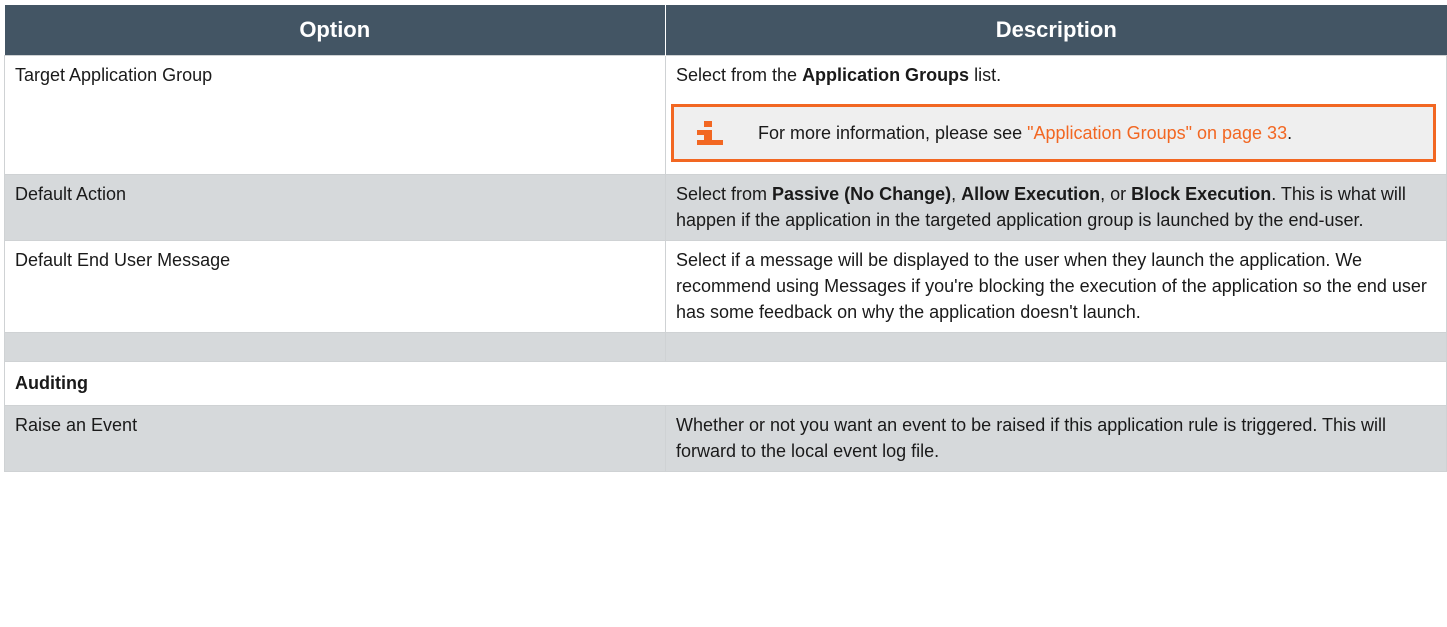  Describe the element at coordinates (335, 207) in the screenshot. I see `option-cell: Default Action` at that location.